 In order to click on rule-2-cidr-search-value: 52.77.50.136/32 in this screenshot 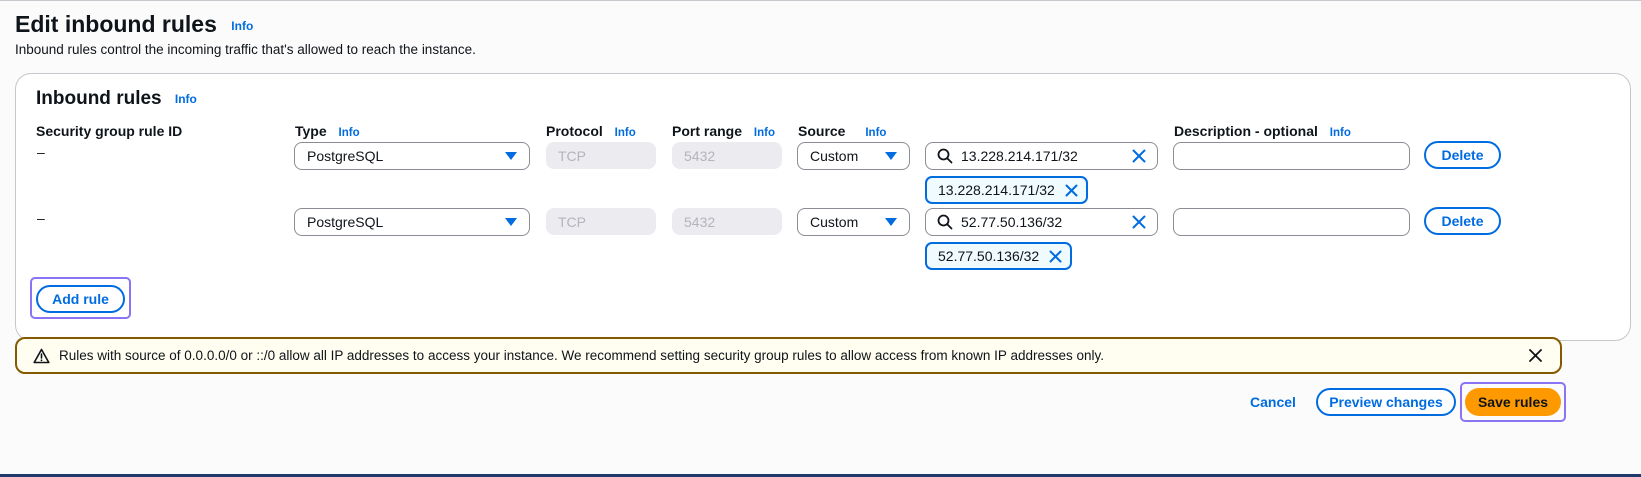, I will do `click(1012, 222)`.